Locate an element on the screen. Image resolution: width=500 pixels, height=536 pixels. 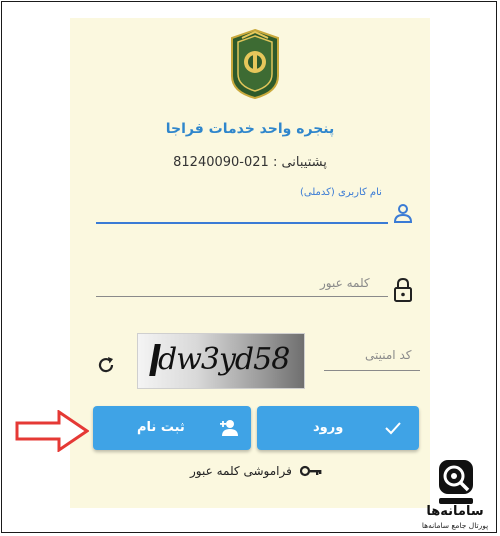
lock-icon is located at coordinates (403, 290).